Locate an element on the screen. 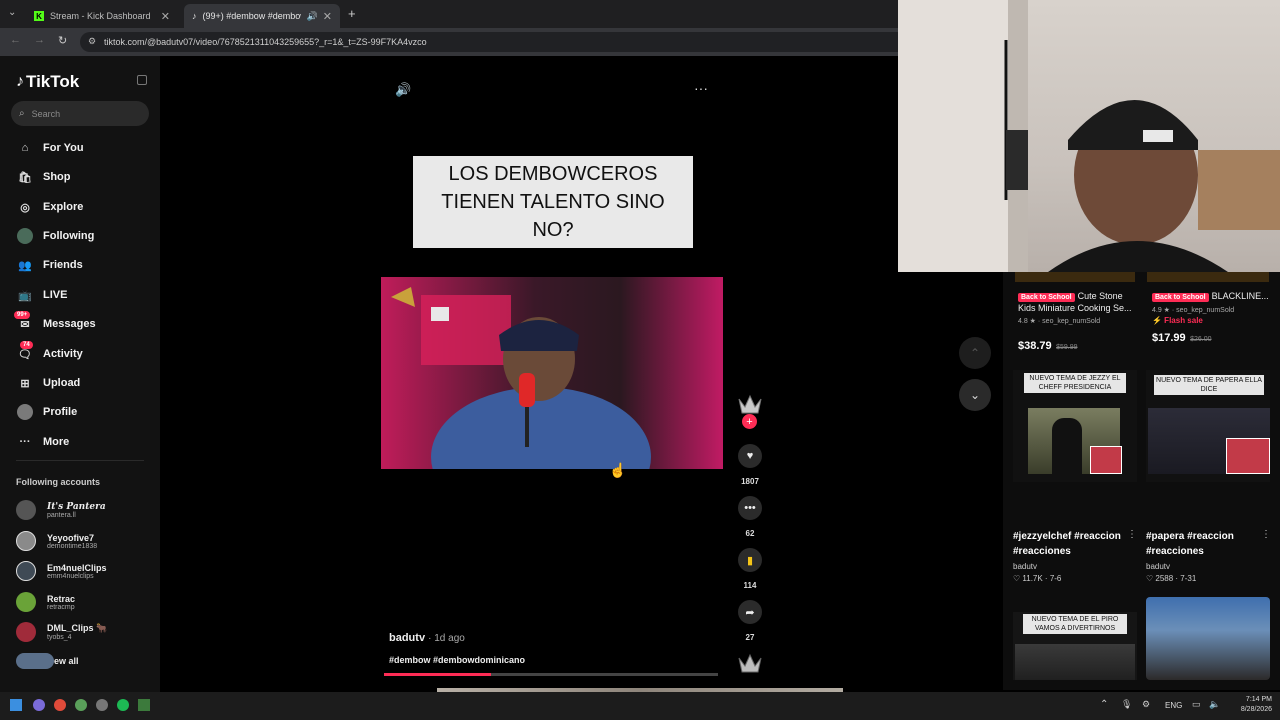  bookmark-icon: ▮ is located at coordinates (750, 560).